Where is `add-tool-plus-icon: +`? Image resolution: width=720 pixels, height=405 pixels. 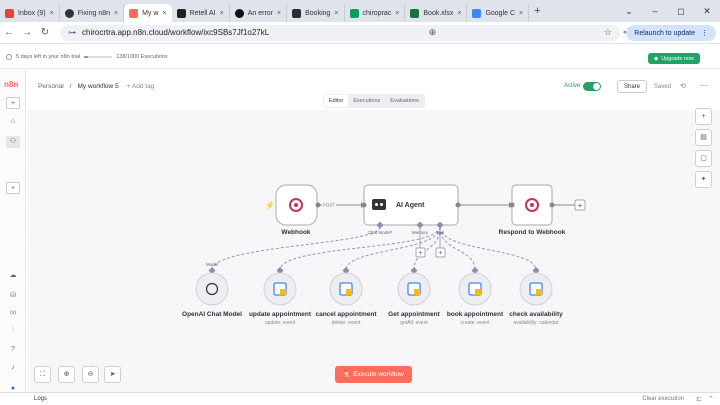 add-tool-plus-icon: + is located at coordinates (440, 253).